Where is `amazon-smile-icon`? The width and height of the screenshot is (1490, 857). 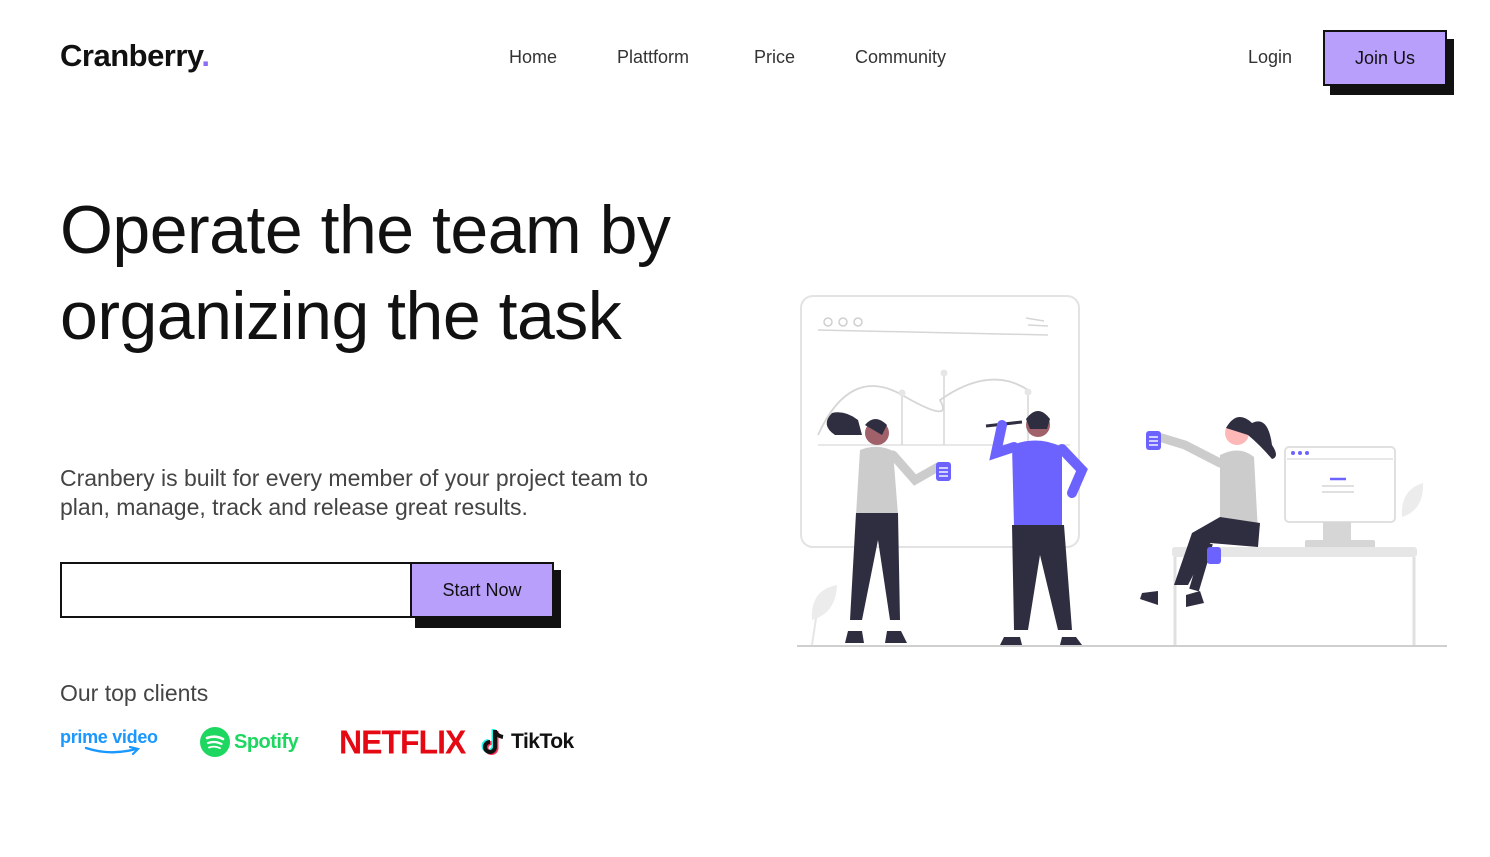
amazon-smile-icon is located at coordinates (112, 751).